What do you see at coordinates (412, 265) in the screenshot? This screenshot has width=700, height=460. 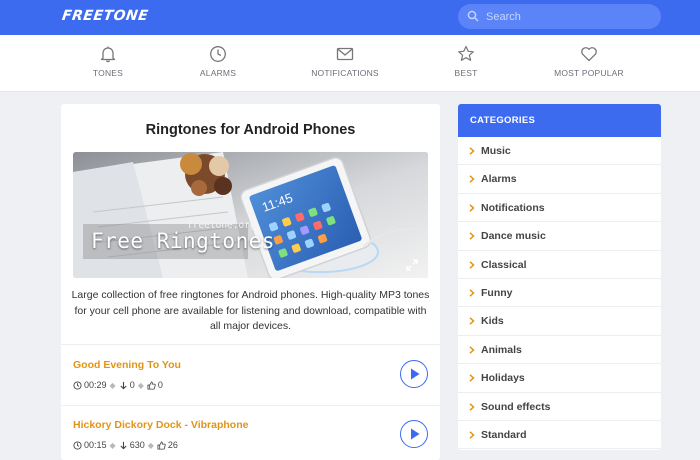 I see `expand-icon` at bounding box center [412, 265].